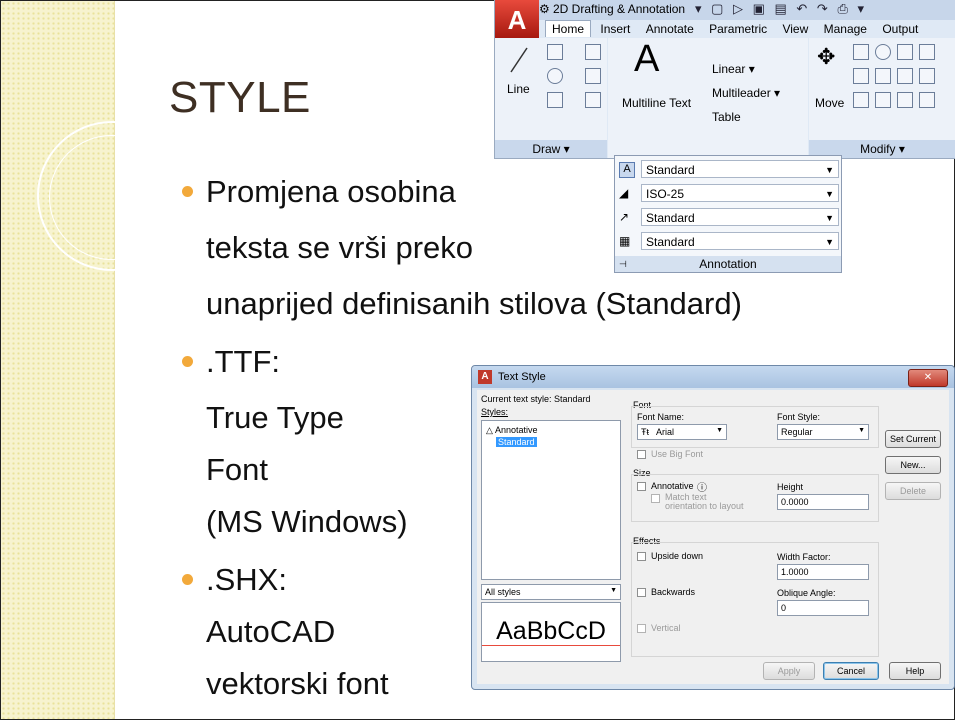 The image size is (955, 720). I want to click on styles-list: △ Annotative Standard, so click(551, 500).